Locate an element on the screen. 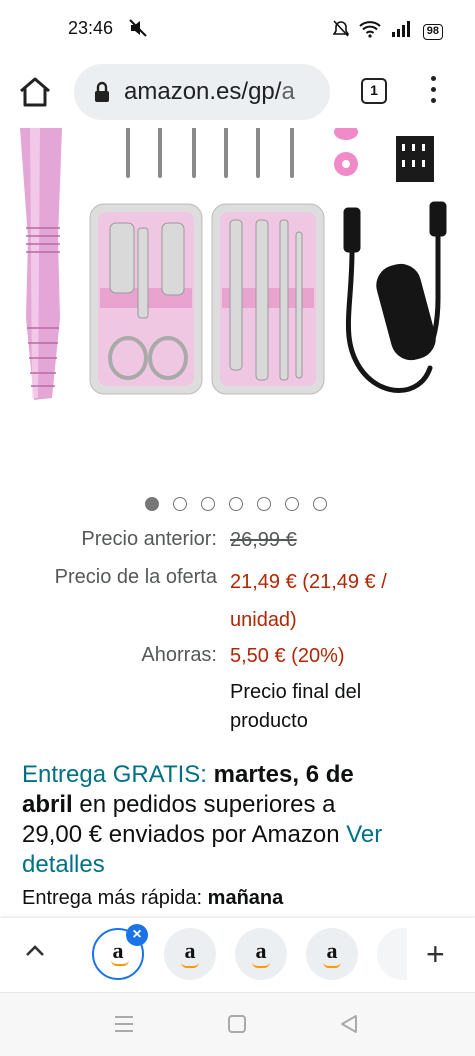 This screenshot has width=475, height=1056. faster-delivery-label: Entrega más rápida: is located at coordinates (112, 898).